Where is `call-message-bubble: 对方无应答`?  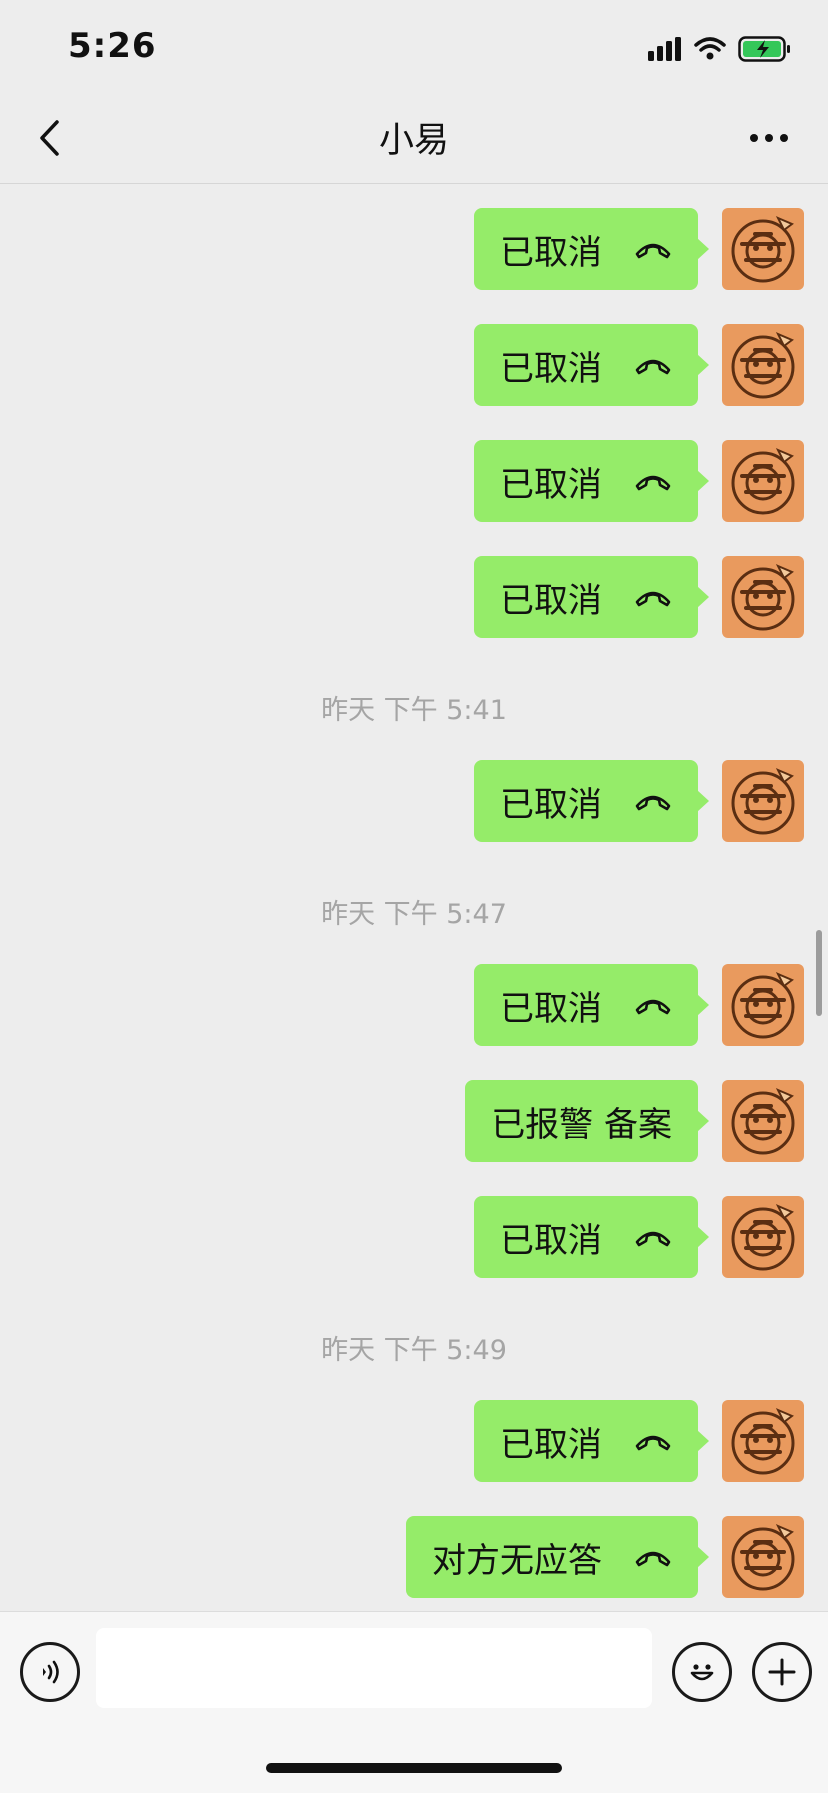 call-message-bubble: 对方无应答 is located at coordinates (557, 1557).